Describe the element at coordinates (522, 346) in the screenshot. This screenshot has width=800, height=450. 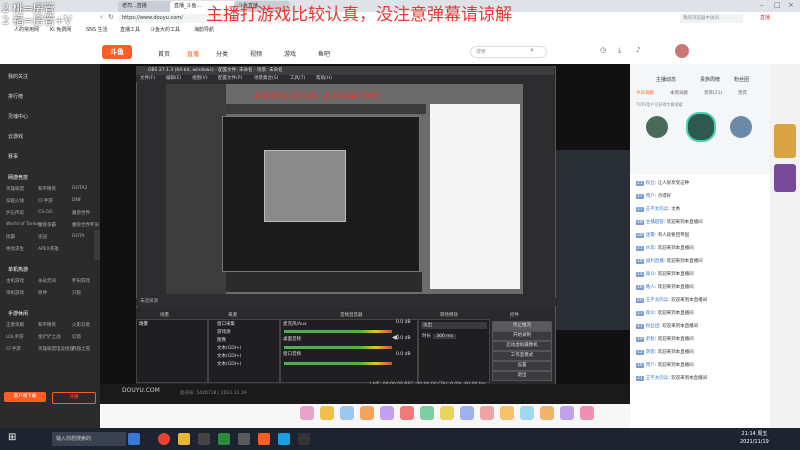
I see `virtual-camera-button: 启动虚拟摄像机` at that location.